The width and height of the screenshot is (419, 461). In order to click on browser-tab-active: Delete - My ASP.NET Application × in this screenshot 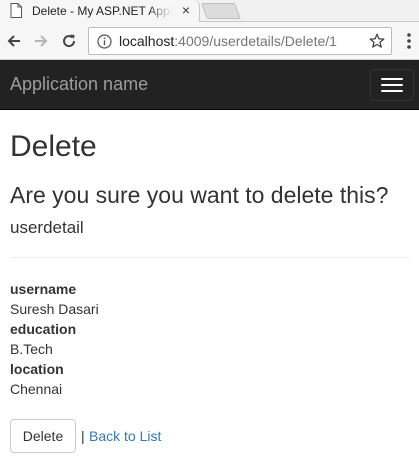, I will do `click(100, 11)`.